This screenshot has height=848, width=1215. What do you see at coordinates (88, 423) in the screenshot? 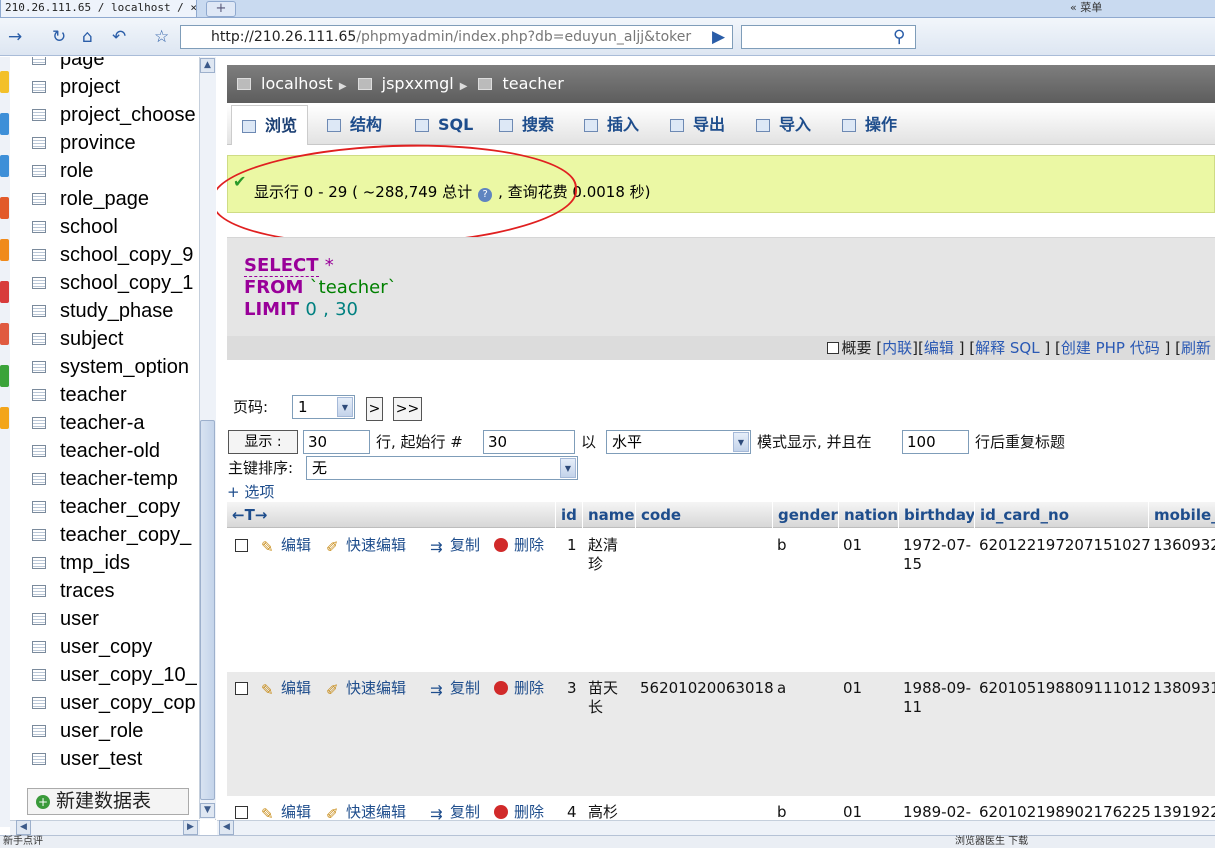
I see `sidebar-item-table: teacher-a` at bounding box center [88, 423].